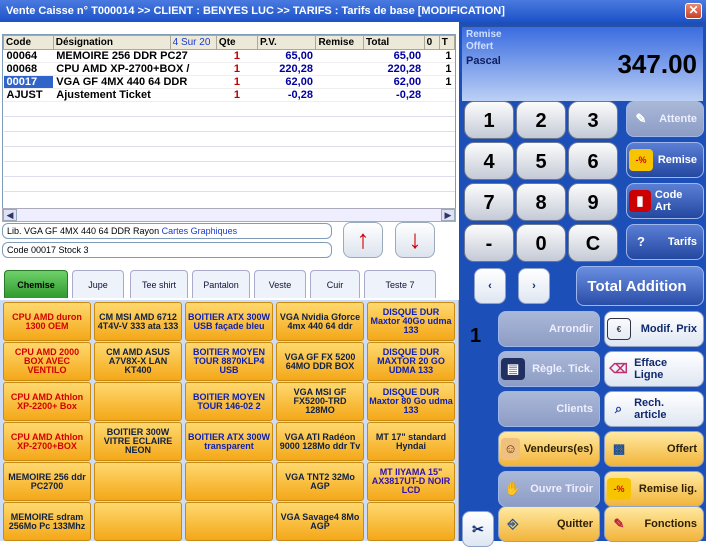  Describe the element at coordinates (654, 369) in the screenshot. I see `efface-ligne-button: ⌫ Efface Ligne` at that location.